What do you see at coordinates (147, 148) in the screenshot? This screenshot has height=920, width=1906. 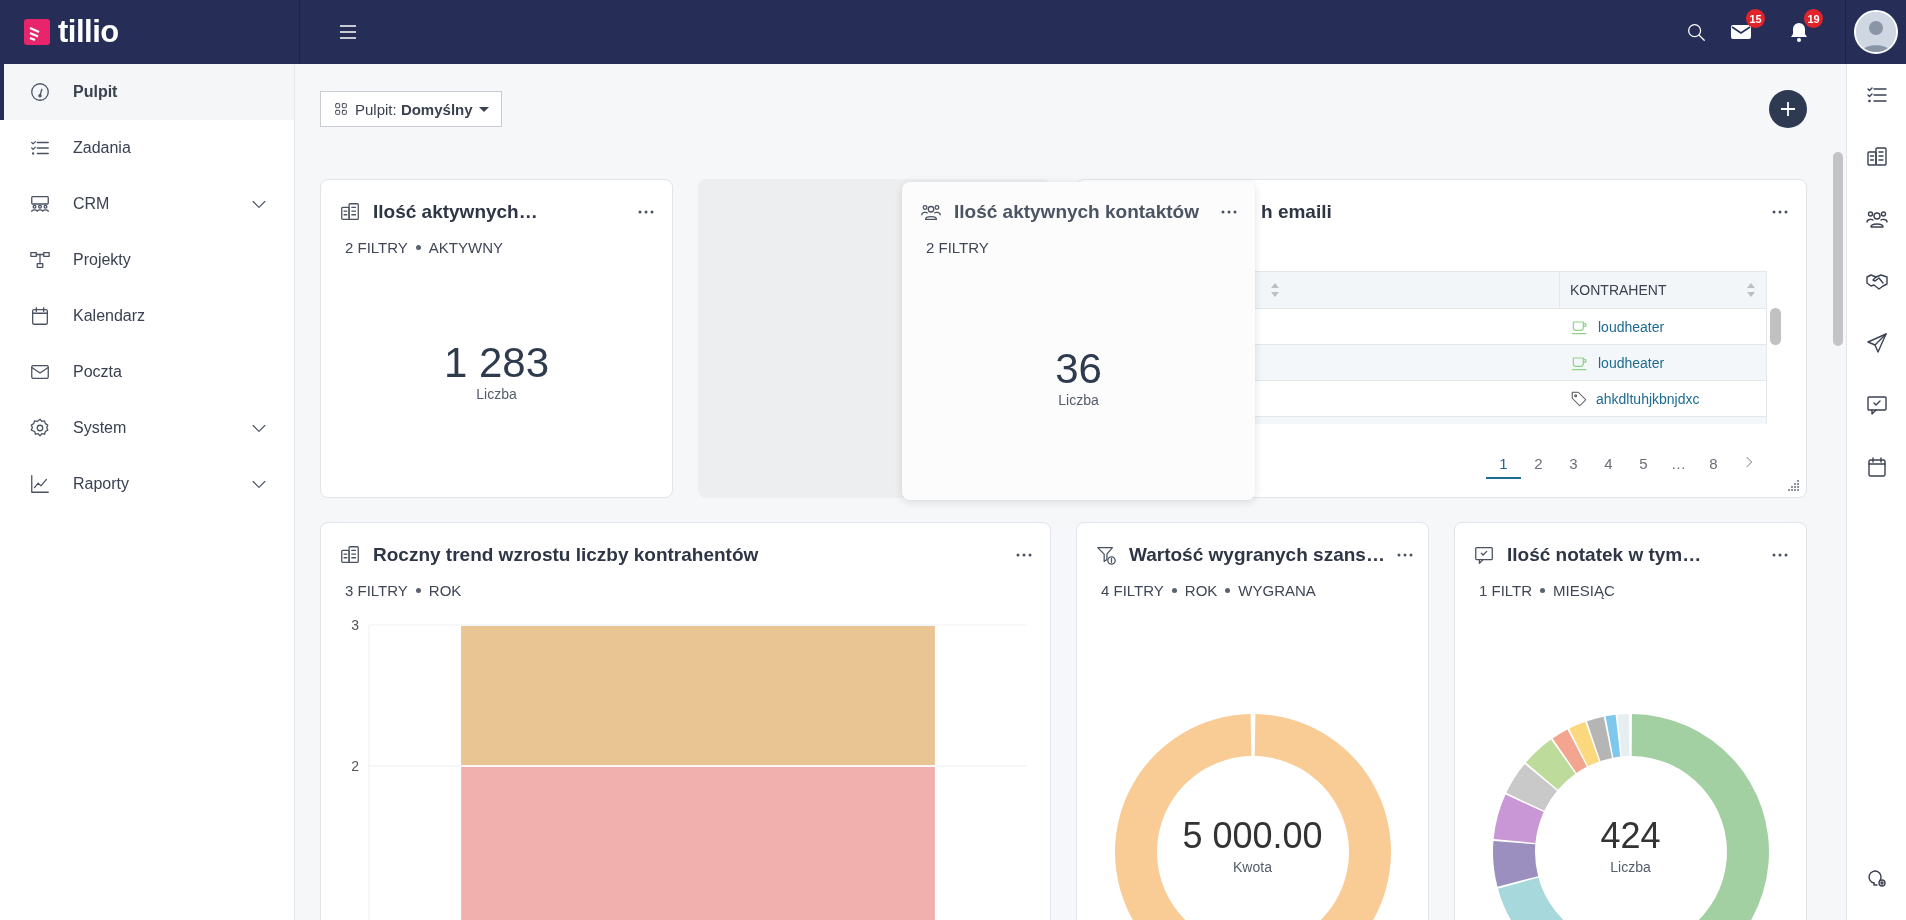 I see `sidebar-item: Zadania` at bounding box center [147, 148].